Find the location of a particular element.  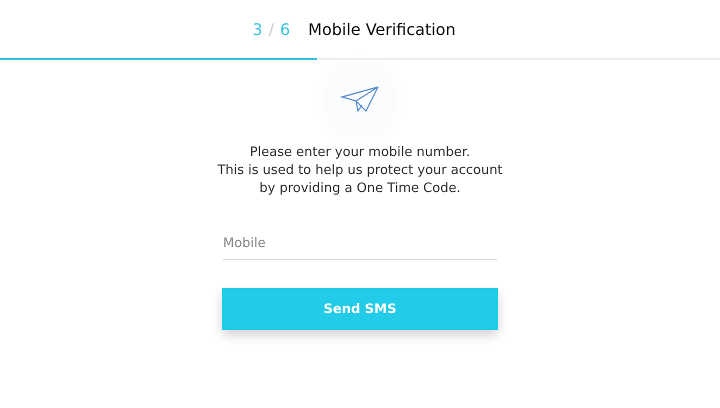

step-total: 6 is located at coordinates (285, 29).